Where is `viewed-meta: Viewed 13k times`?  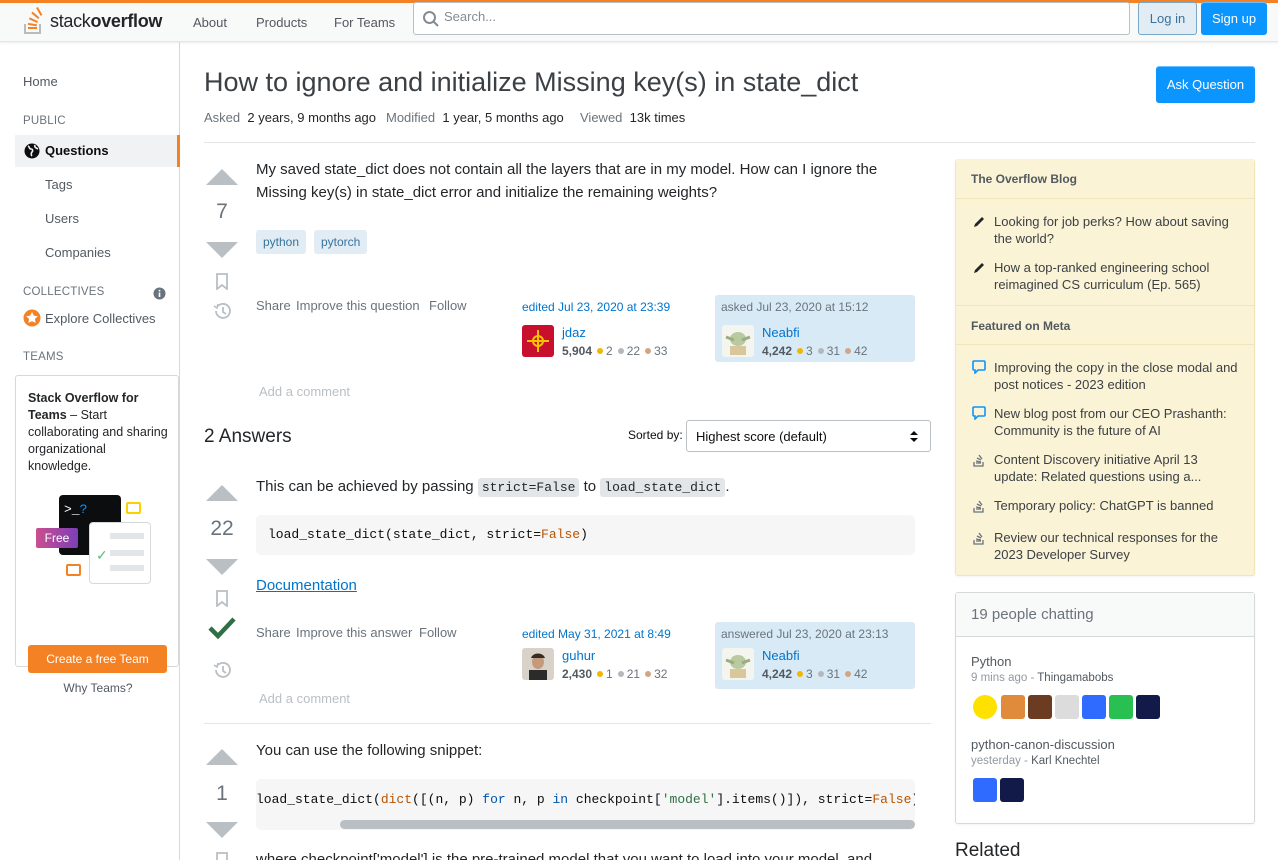
viewed-meta: Viewed 13k times is located at coordinates (633, 117).